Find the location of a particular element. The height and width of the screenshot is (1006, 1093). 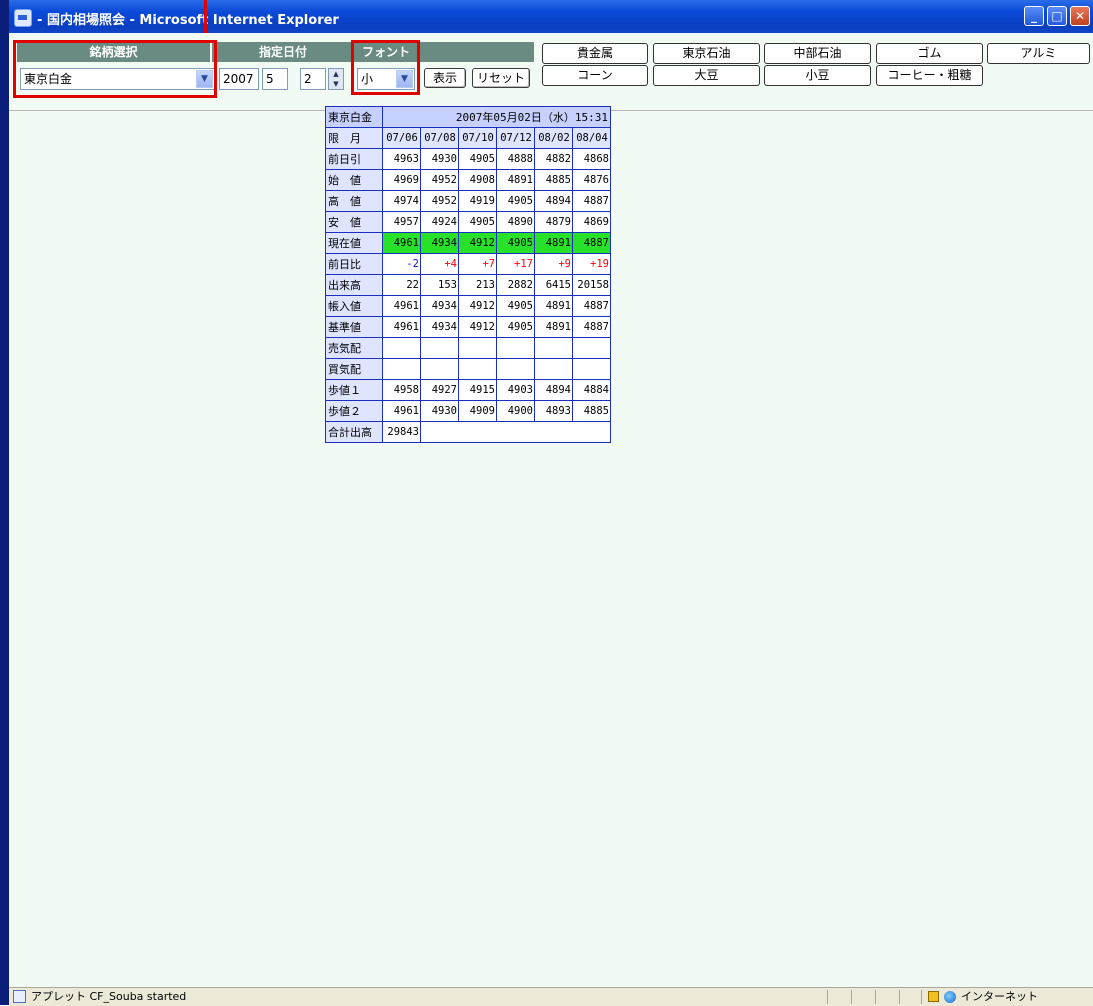

row-label: 売気配 is located at coordinates (354, 348).